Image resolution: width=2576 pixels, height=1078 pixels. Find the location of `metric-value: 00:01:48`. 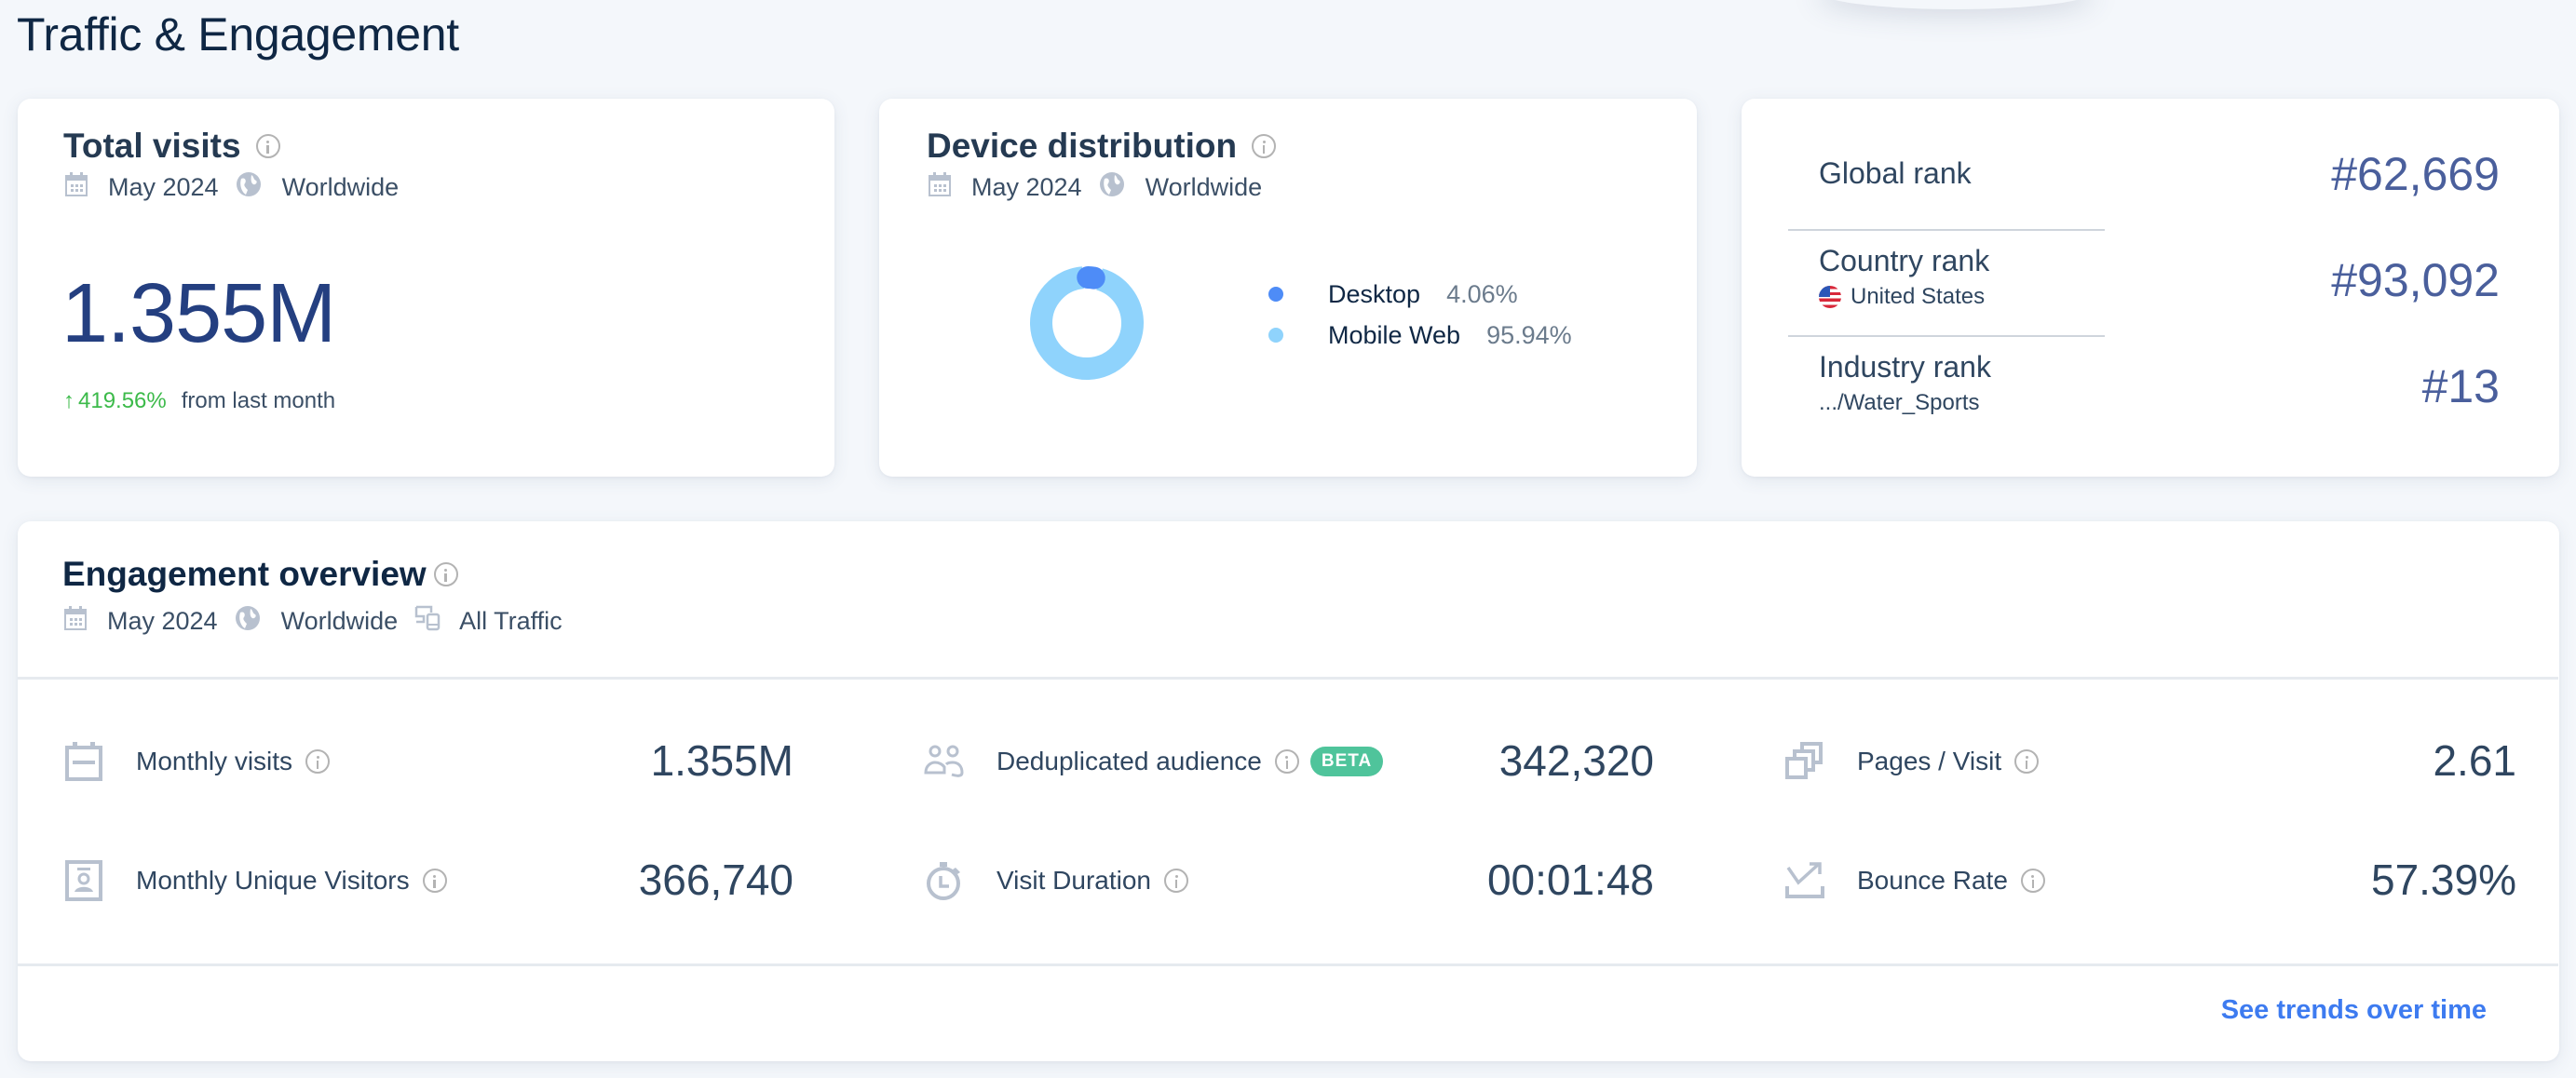

metric-value: 00:01:48 is located at coordinates (1570, 880).